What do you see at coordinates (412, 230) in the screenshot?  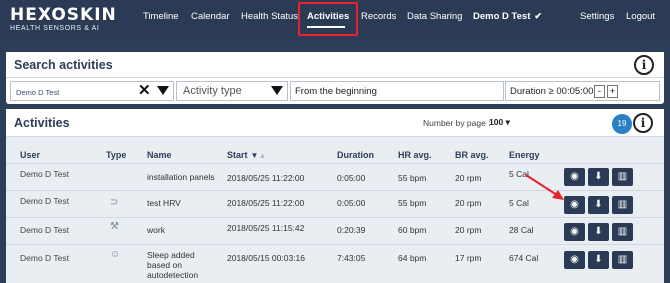 I see `row-hr: 60 bpm` at bounding box center [412, 230].